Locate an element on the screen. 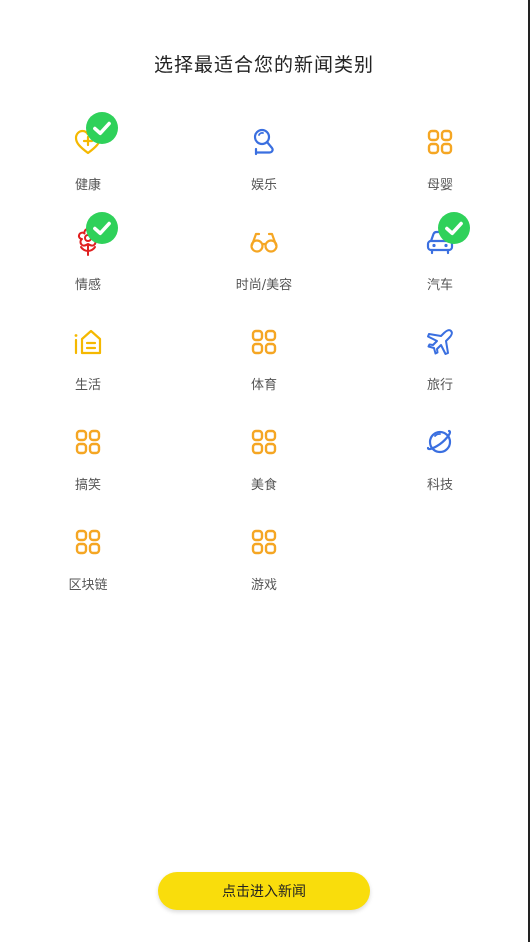 The image size is (530, 942). category-item: 体育 is located at coordinates (264, 362).